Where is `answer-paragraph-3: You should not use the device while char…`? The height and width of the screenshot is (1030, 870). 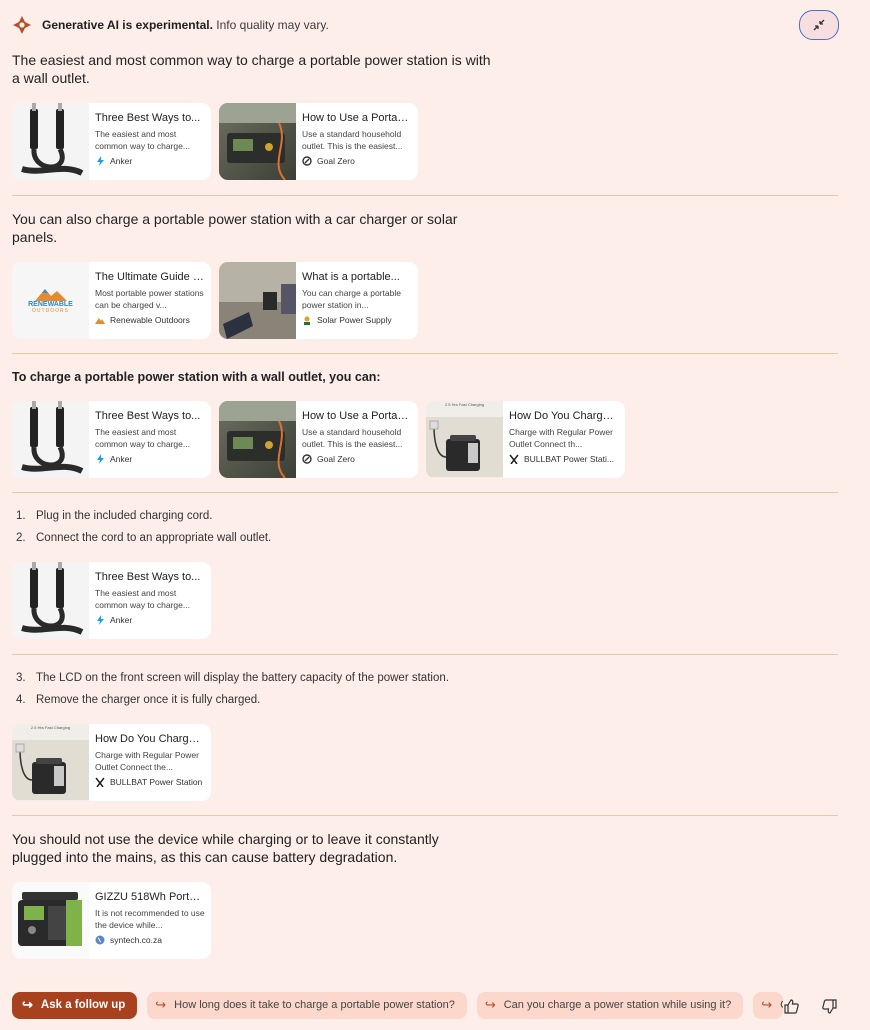 answer-paragraph-3: You should not use the device while char… is located at coordinates (225, 848).